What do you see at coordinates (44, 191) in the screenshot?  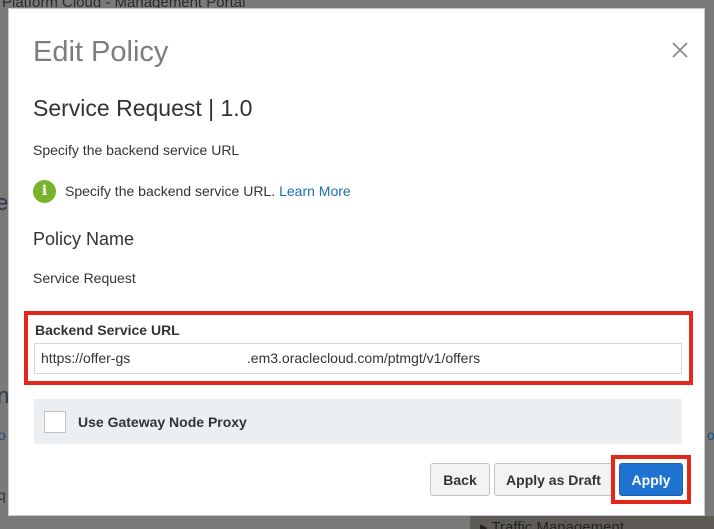 I see `info-icon: i` at bounding box center [44, 191].